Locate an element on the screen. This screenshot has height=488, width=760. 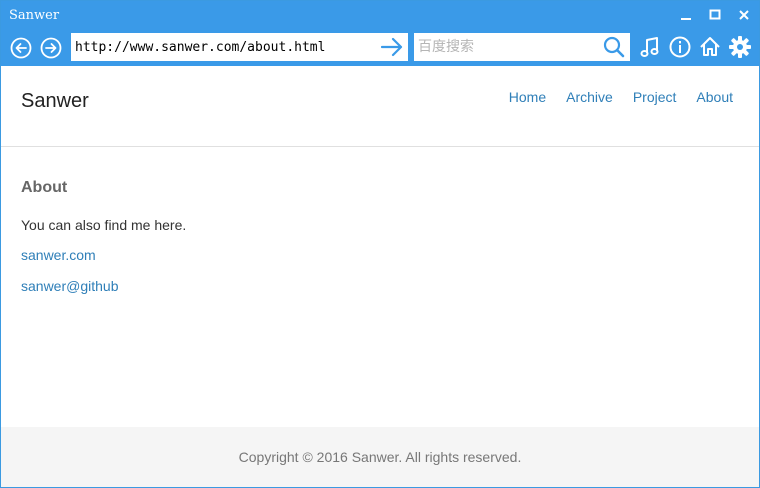
maximize-button is located at coordinates (715, 15).